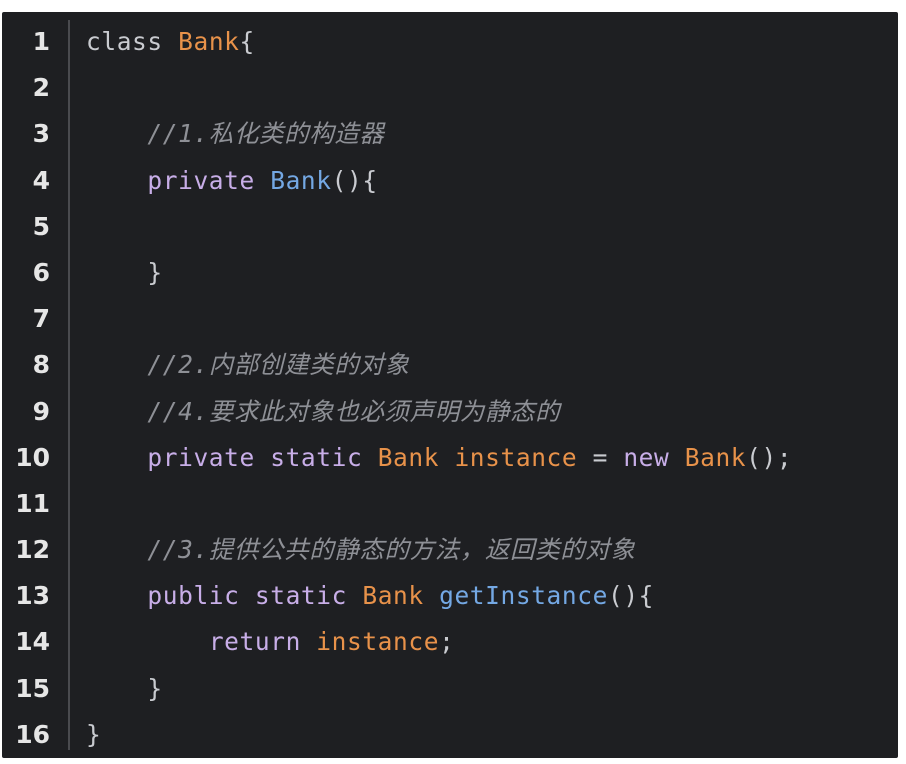  I want to click on code-token: ();, so click(769, 457).